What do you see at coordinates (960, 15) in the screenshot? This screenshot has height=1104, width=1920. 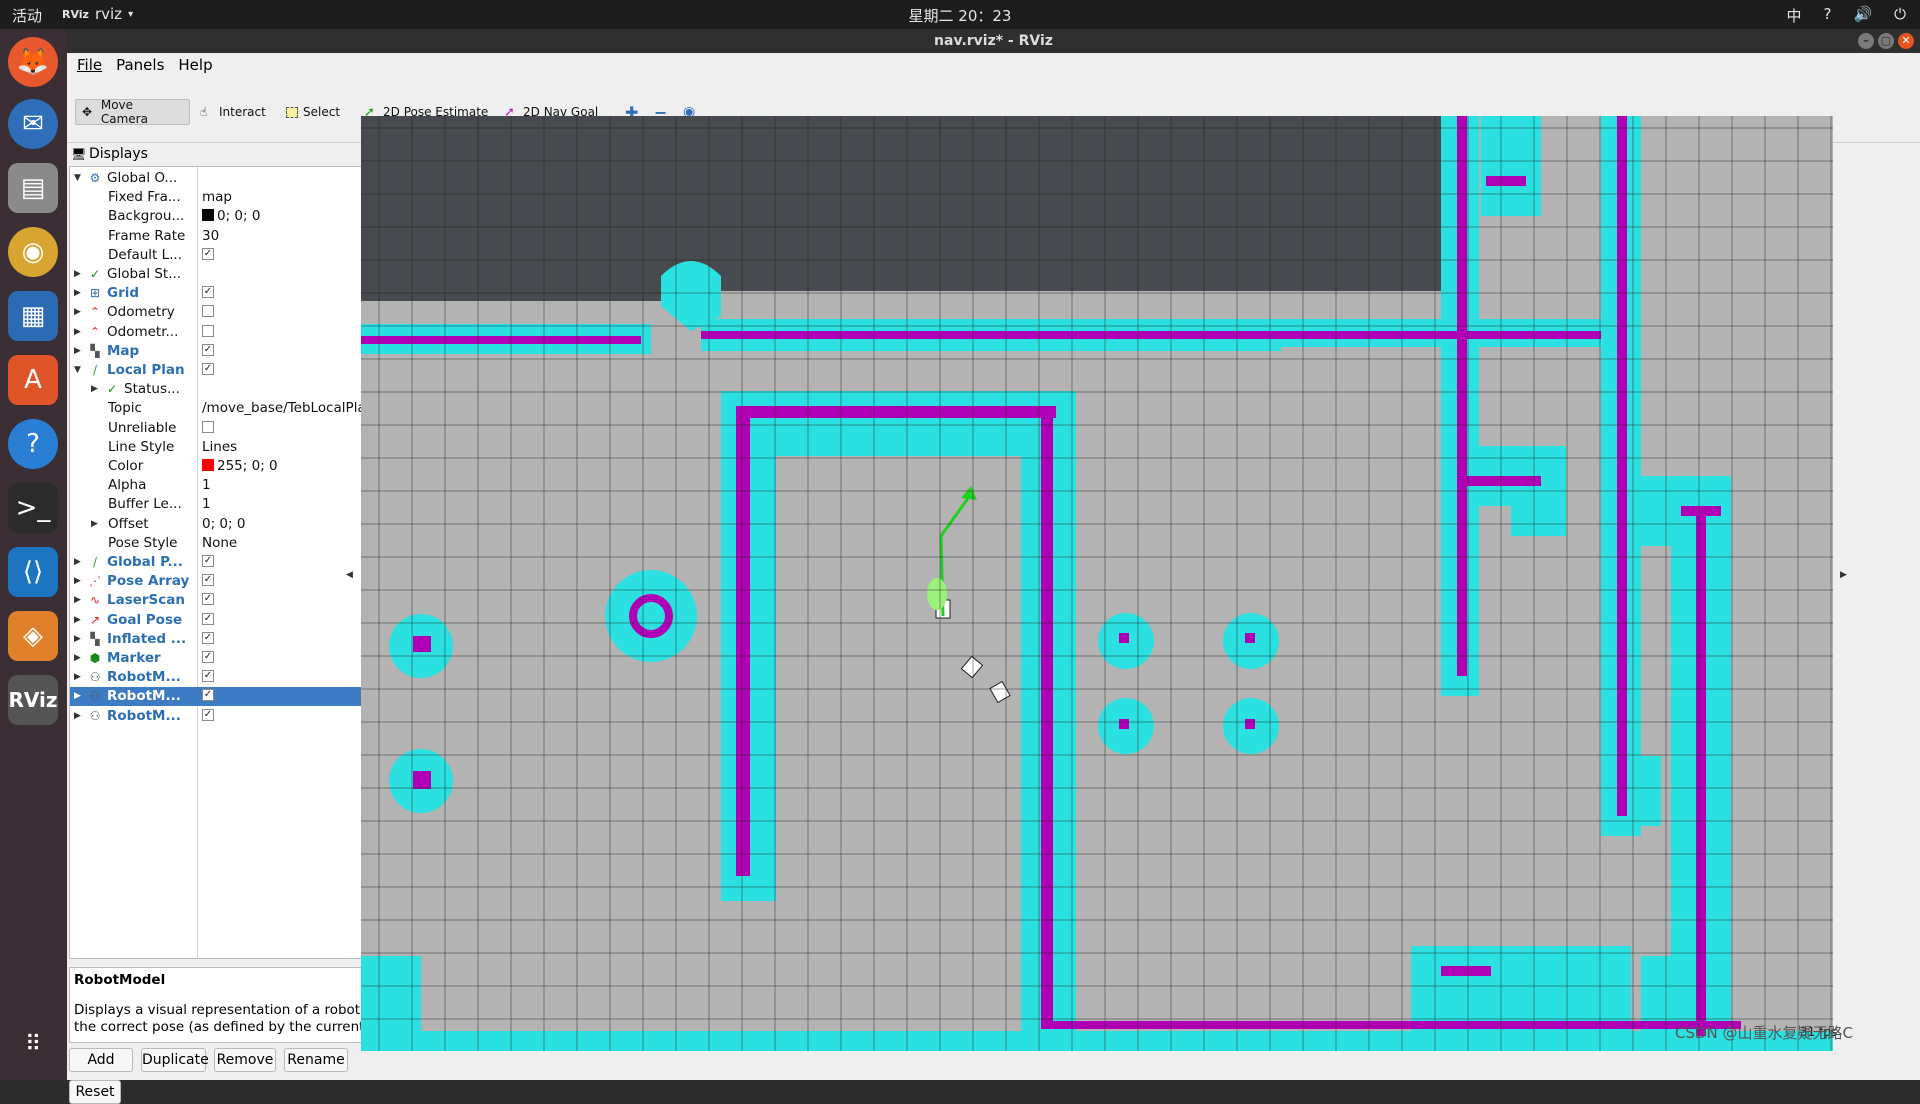 I see `clock: 星期二 20：23` at bounding box center [960, 15].